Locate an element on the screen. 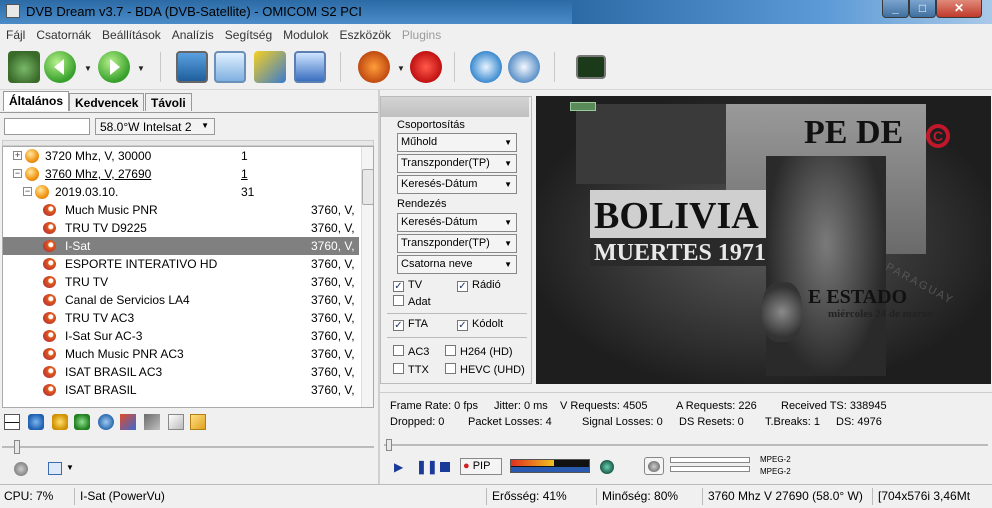 This screenshot has width=992, height=508. window-icon is located at coordinates (230, 67).